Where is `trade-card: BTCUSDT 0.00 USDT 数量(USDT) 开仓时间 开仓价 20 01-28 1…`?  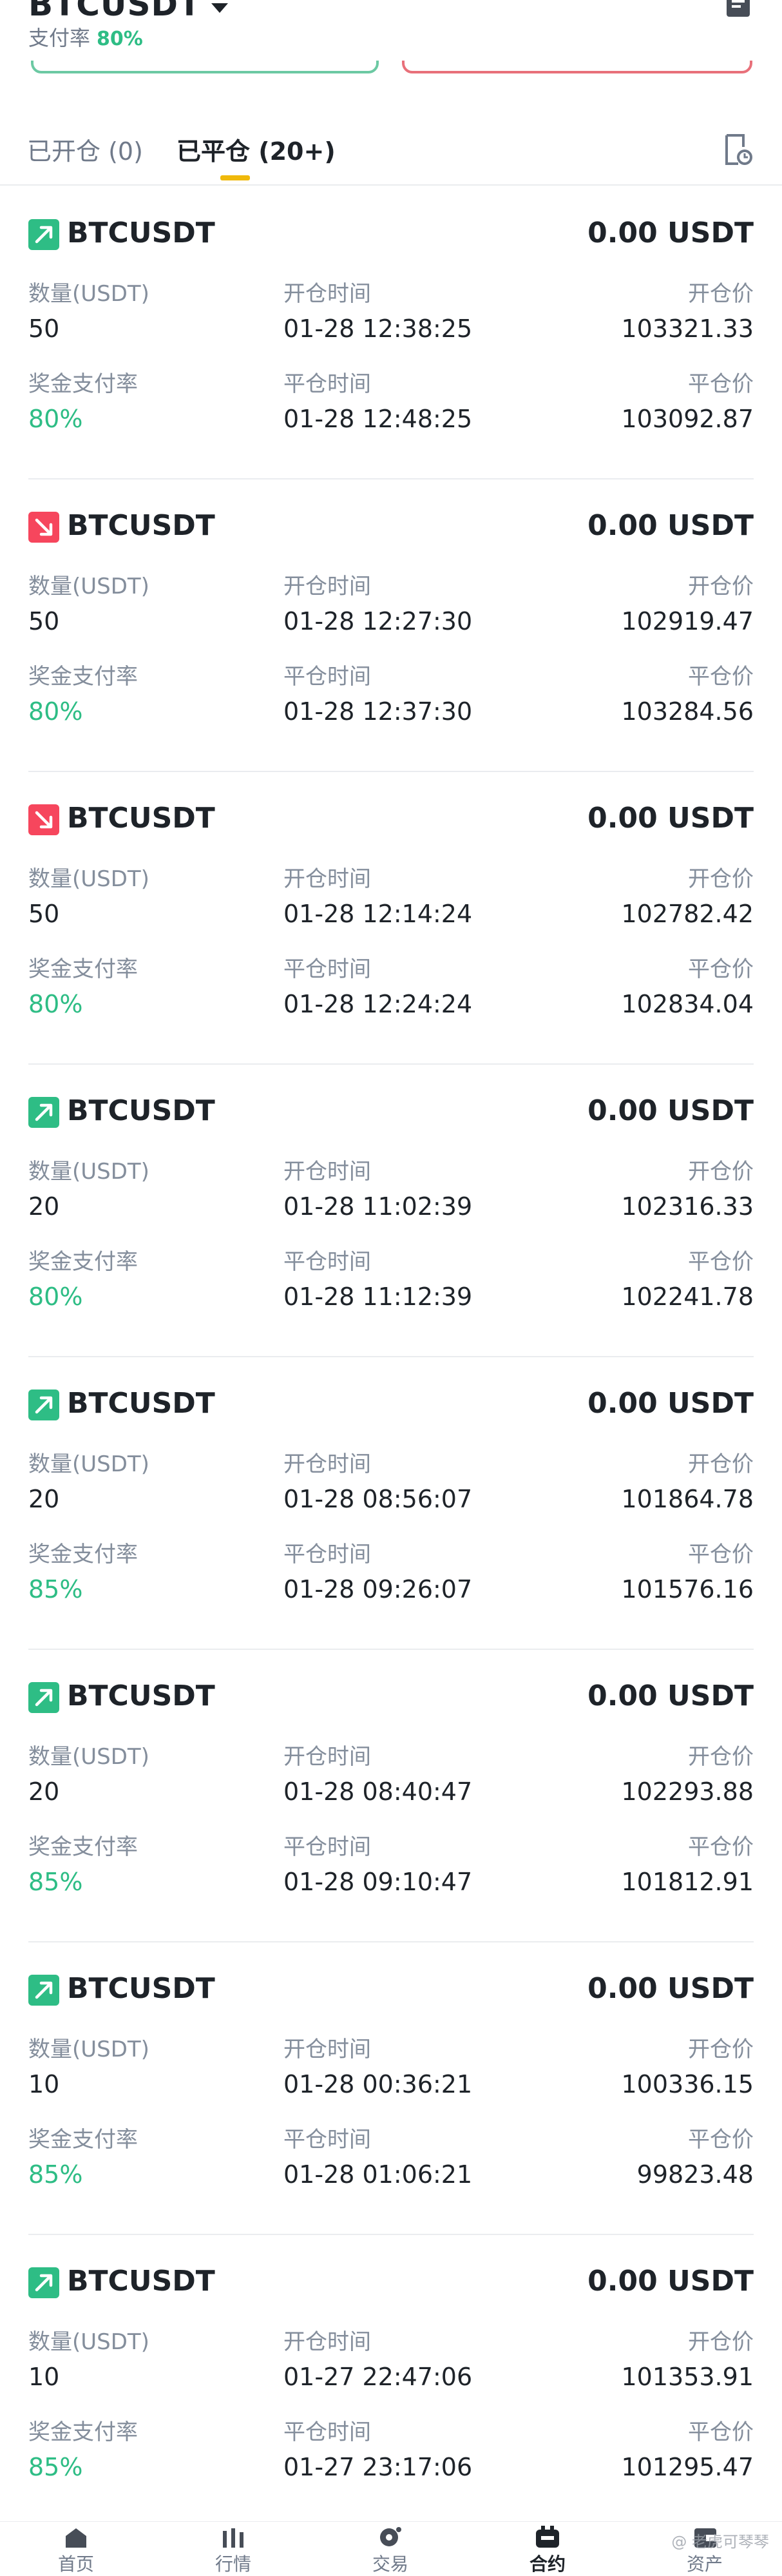 trade-card: BTCUSDT 0.00 USDT 数量(USDT) 开仓时间 开仓价 20 01-28 1… is located at coordinates (391, 1211).